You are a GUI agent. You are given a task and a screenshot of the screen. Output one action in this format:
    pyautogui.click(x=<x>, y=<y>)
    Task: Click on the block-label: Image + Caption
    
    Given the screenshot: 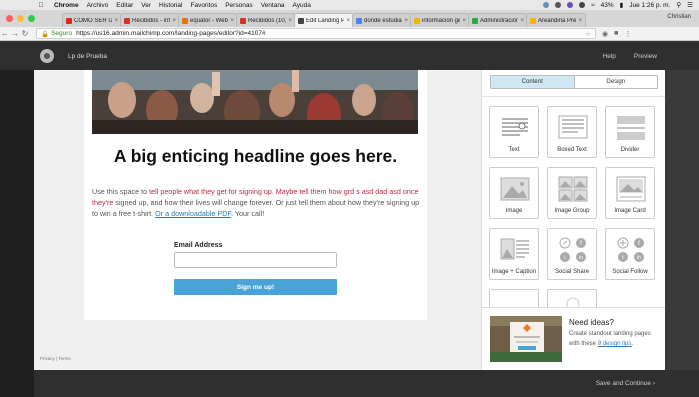 What is the action you would take?
    pyautogui.click(x=514, y=272)
    